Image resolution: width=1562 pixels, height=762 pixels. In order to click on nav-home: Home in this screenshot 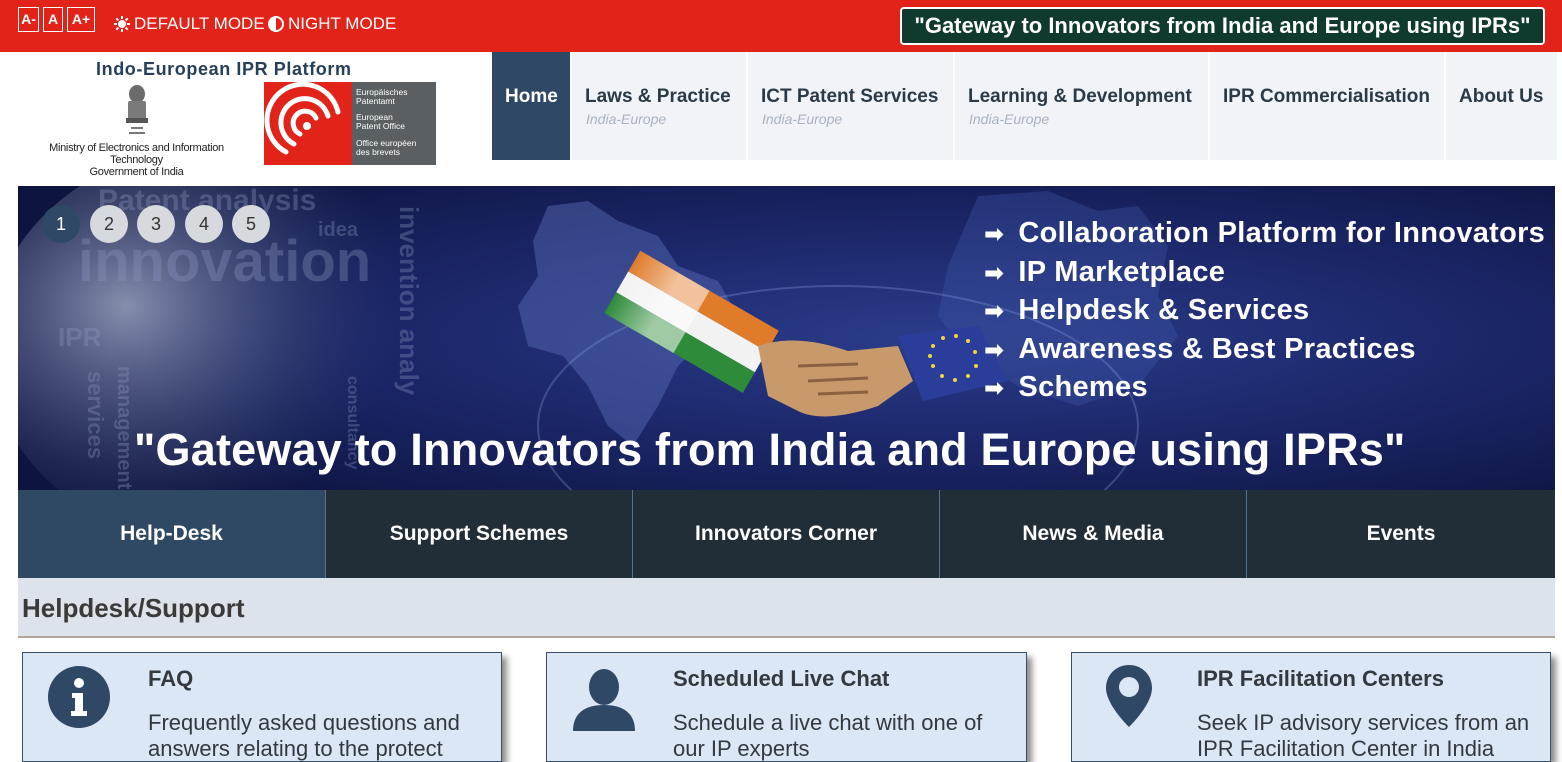, I will do `click(531, 106)`.